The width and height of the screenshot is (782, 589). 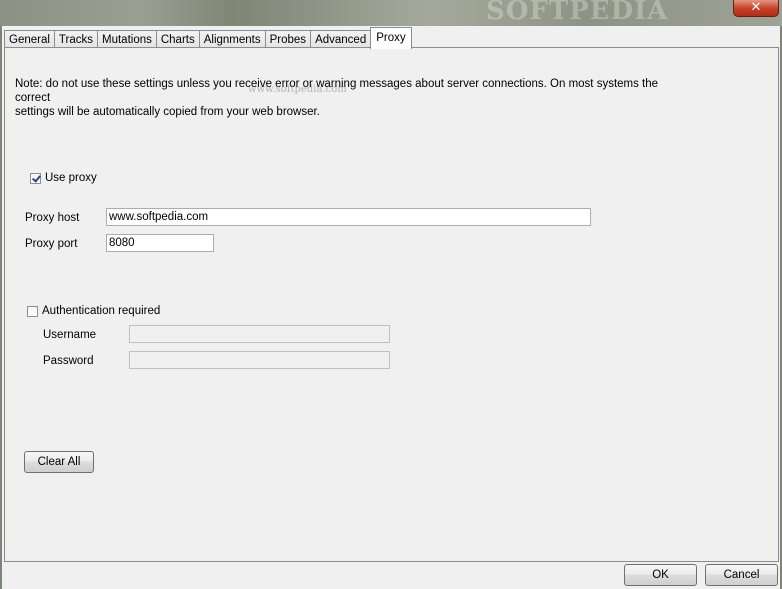 What do you see at coordinates (32, 311) in the screenshot?
I see `auth-required-checkbox` at bounding box center [32, 311].